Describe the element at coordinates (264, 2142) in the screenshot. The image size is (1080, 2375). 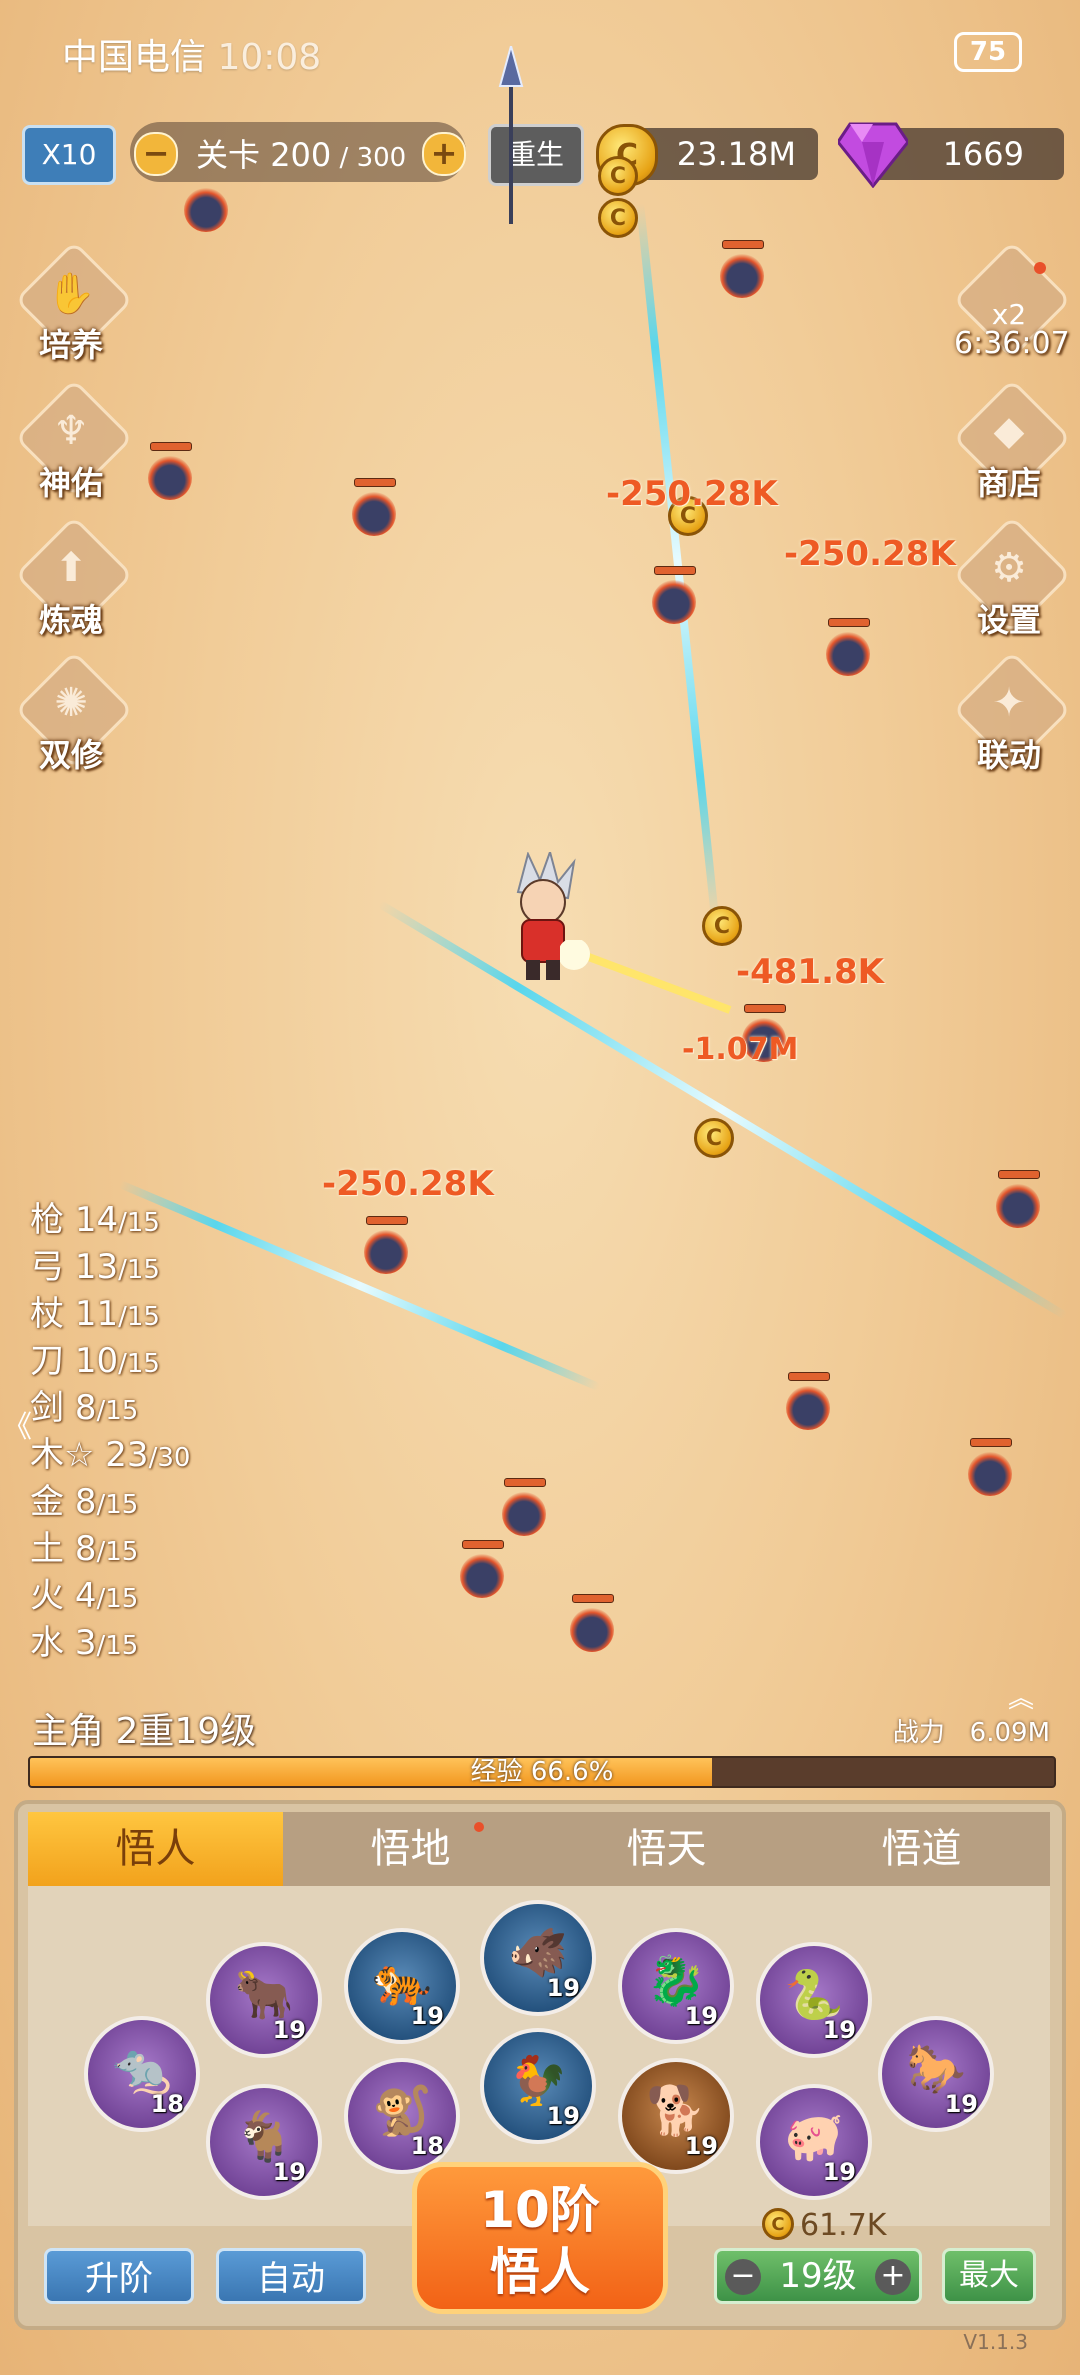
I see `zodiac-goat: 🐐 19` at that location.